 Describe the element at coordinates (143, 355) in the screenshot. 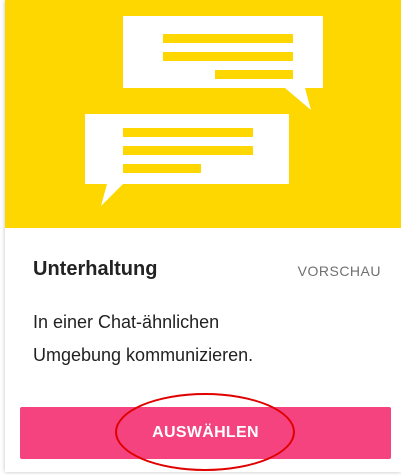

I see `description-line: Umgebung kommunizieren.` at that location.